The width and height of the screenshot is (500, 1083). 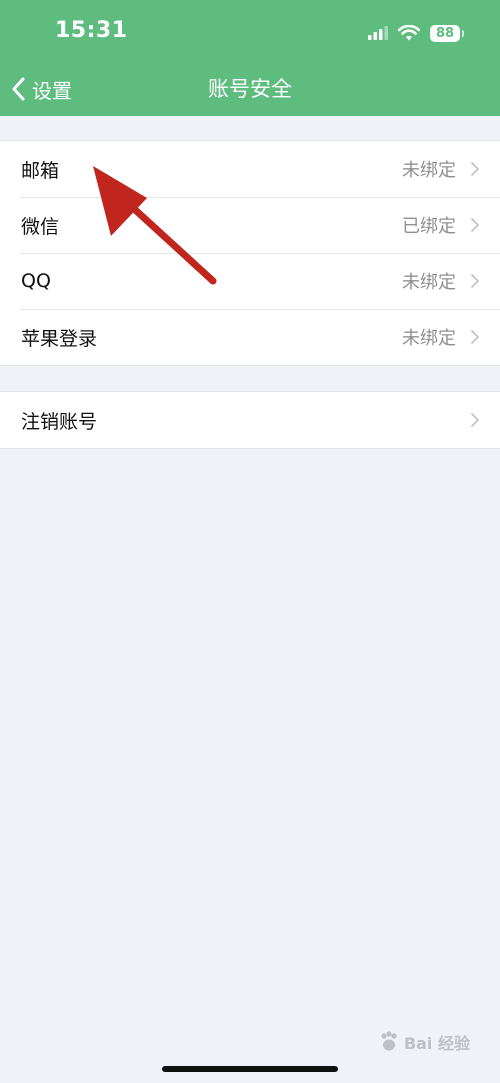 I want to click on status-time: 15:31, so click(x=91, y=30).